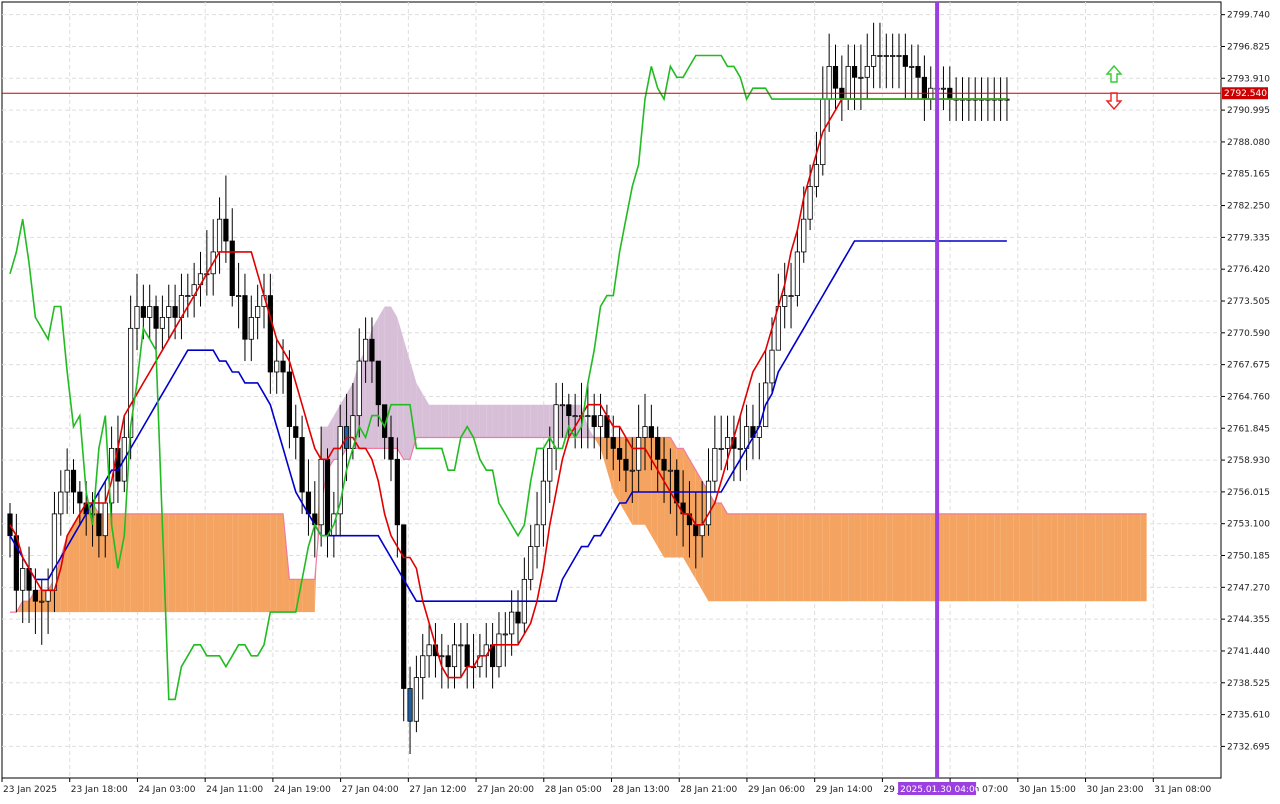 The width and height of the screenshot is (1280, 804). What do you see at coordinates (99, 790) in the screenshot?
I see `x-tick-label: 23 Jan 18:00` at bounding box center [99, 790].